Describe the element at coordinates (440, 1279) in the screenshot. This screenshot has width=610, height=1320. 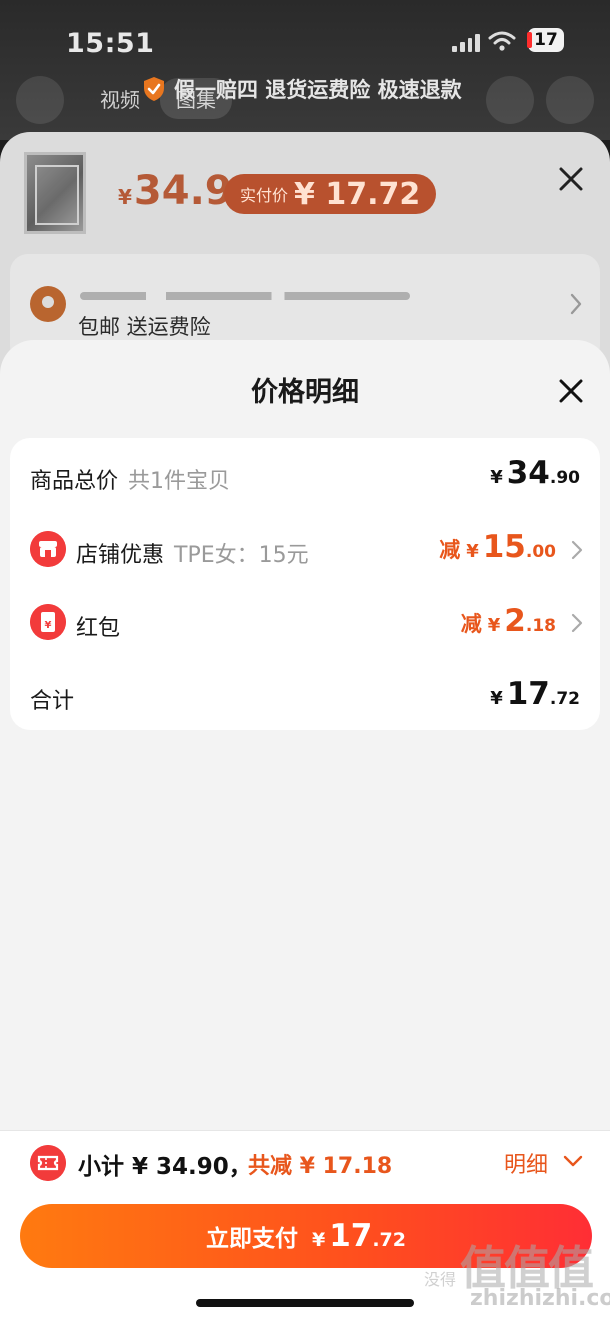
I see `watermark-small: 没得` at that location.